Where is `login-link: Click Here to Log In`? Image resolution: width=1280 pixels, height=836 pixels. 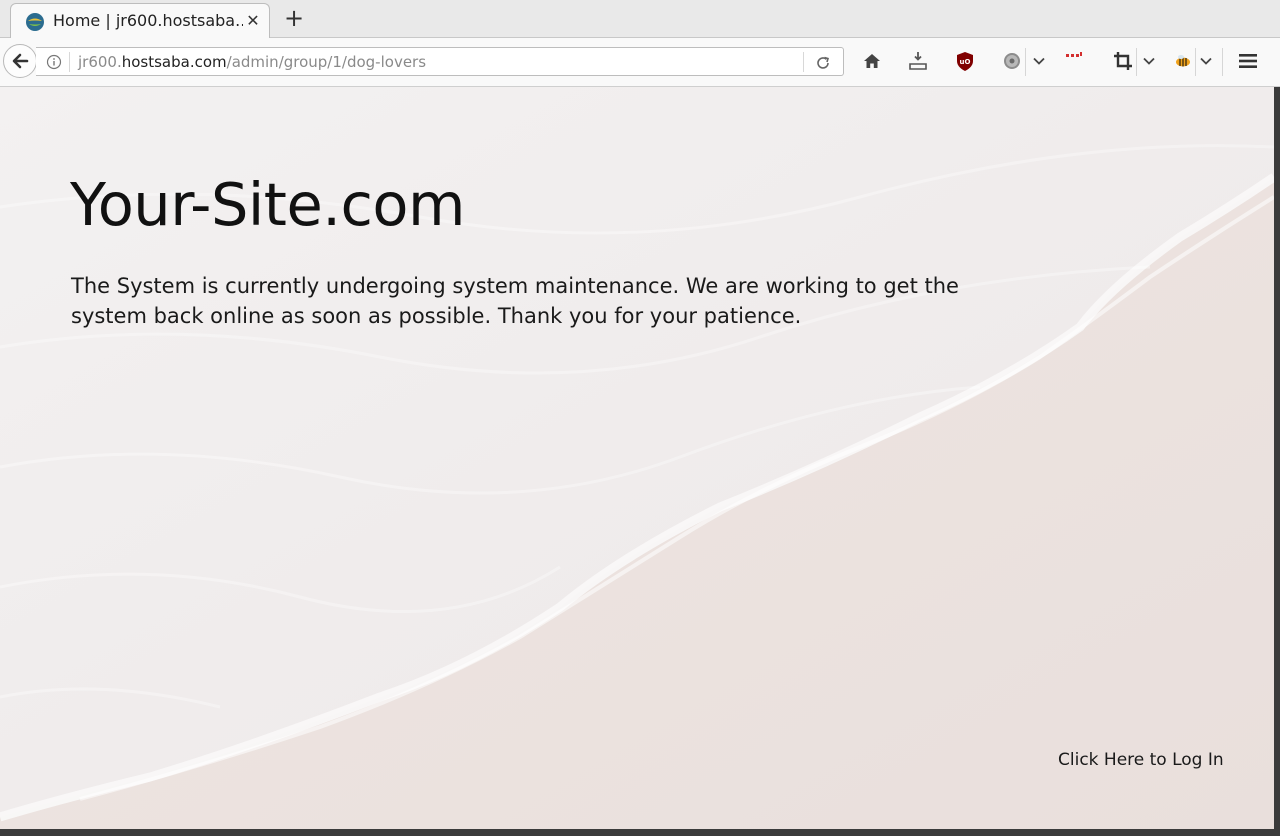
login-link: Click Here to Log In is located at coordinates (1141, 760).